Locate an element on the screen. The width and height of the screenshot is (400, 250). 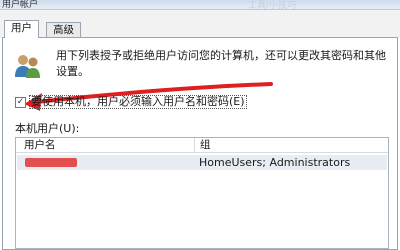
tab-advanced: 高级 is located at coordinates (63, 29).